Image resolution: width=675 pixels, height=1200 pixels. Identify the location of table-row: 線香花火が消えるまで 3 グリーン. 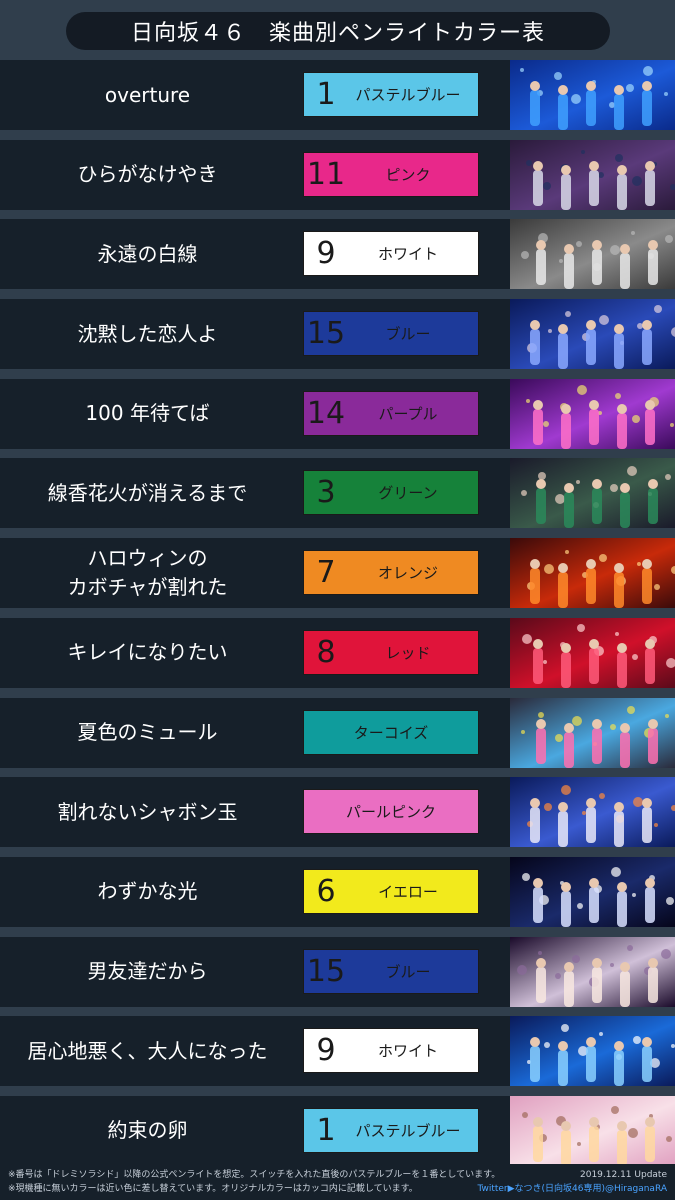
(337, 493).